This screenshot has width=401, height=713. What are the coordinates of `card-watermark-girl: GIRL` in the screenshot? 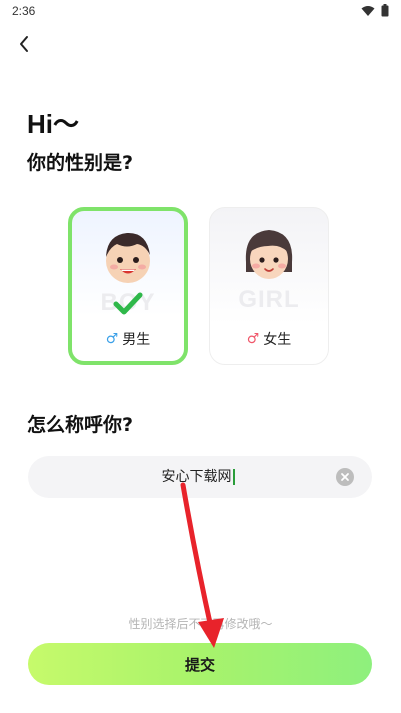 It's located at (269, 299).